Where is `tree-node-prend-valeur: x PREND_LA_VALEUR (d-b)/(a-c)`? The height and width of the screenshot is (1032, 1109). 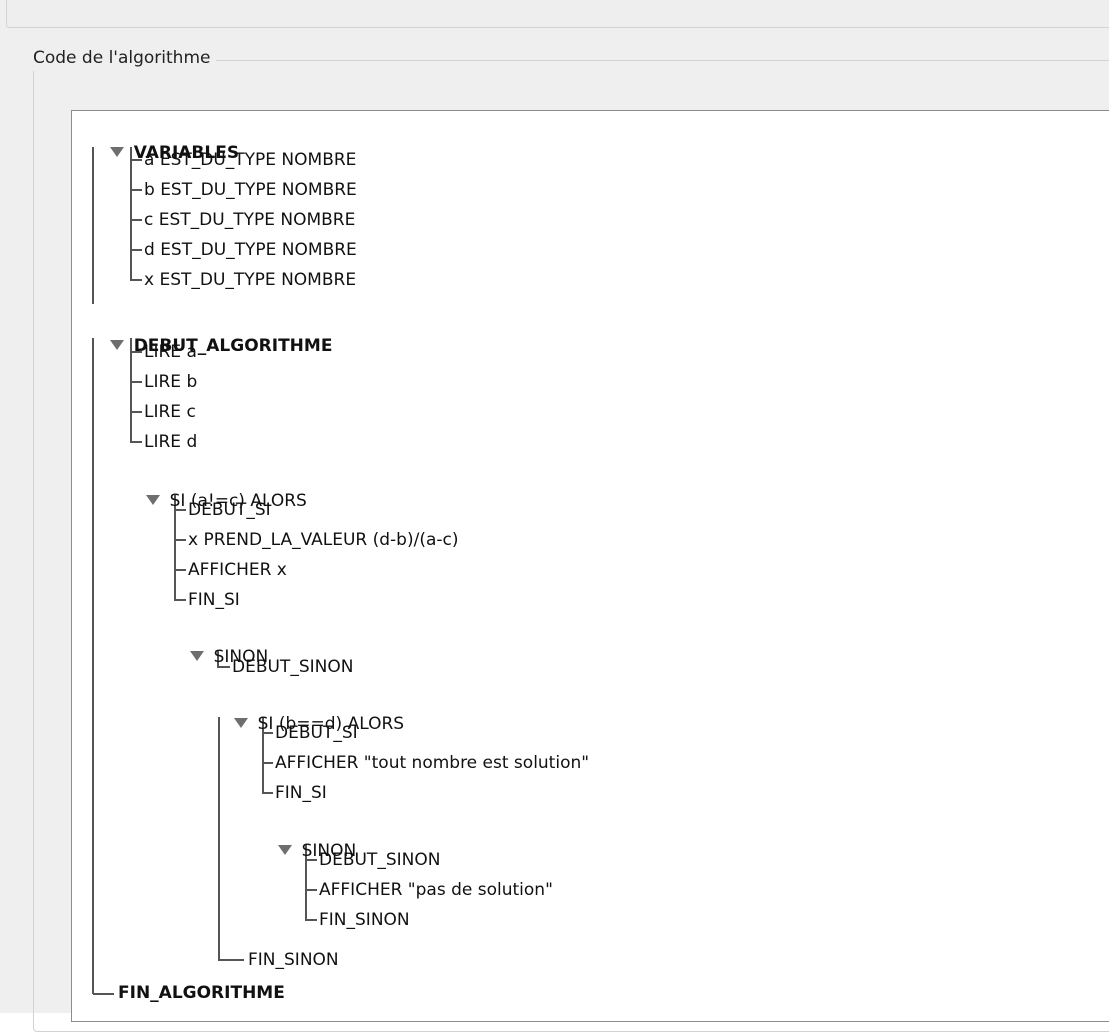 tree-node-prend-valeur: x PREND_LA_VALEUR (d-b)/(a-c) is located at coordinates (323, 540).